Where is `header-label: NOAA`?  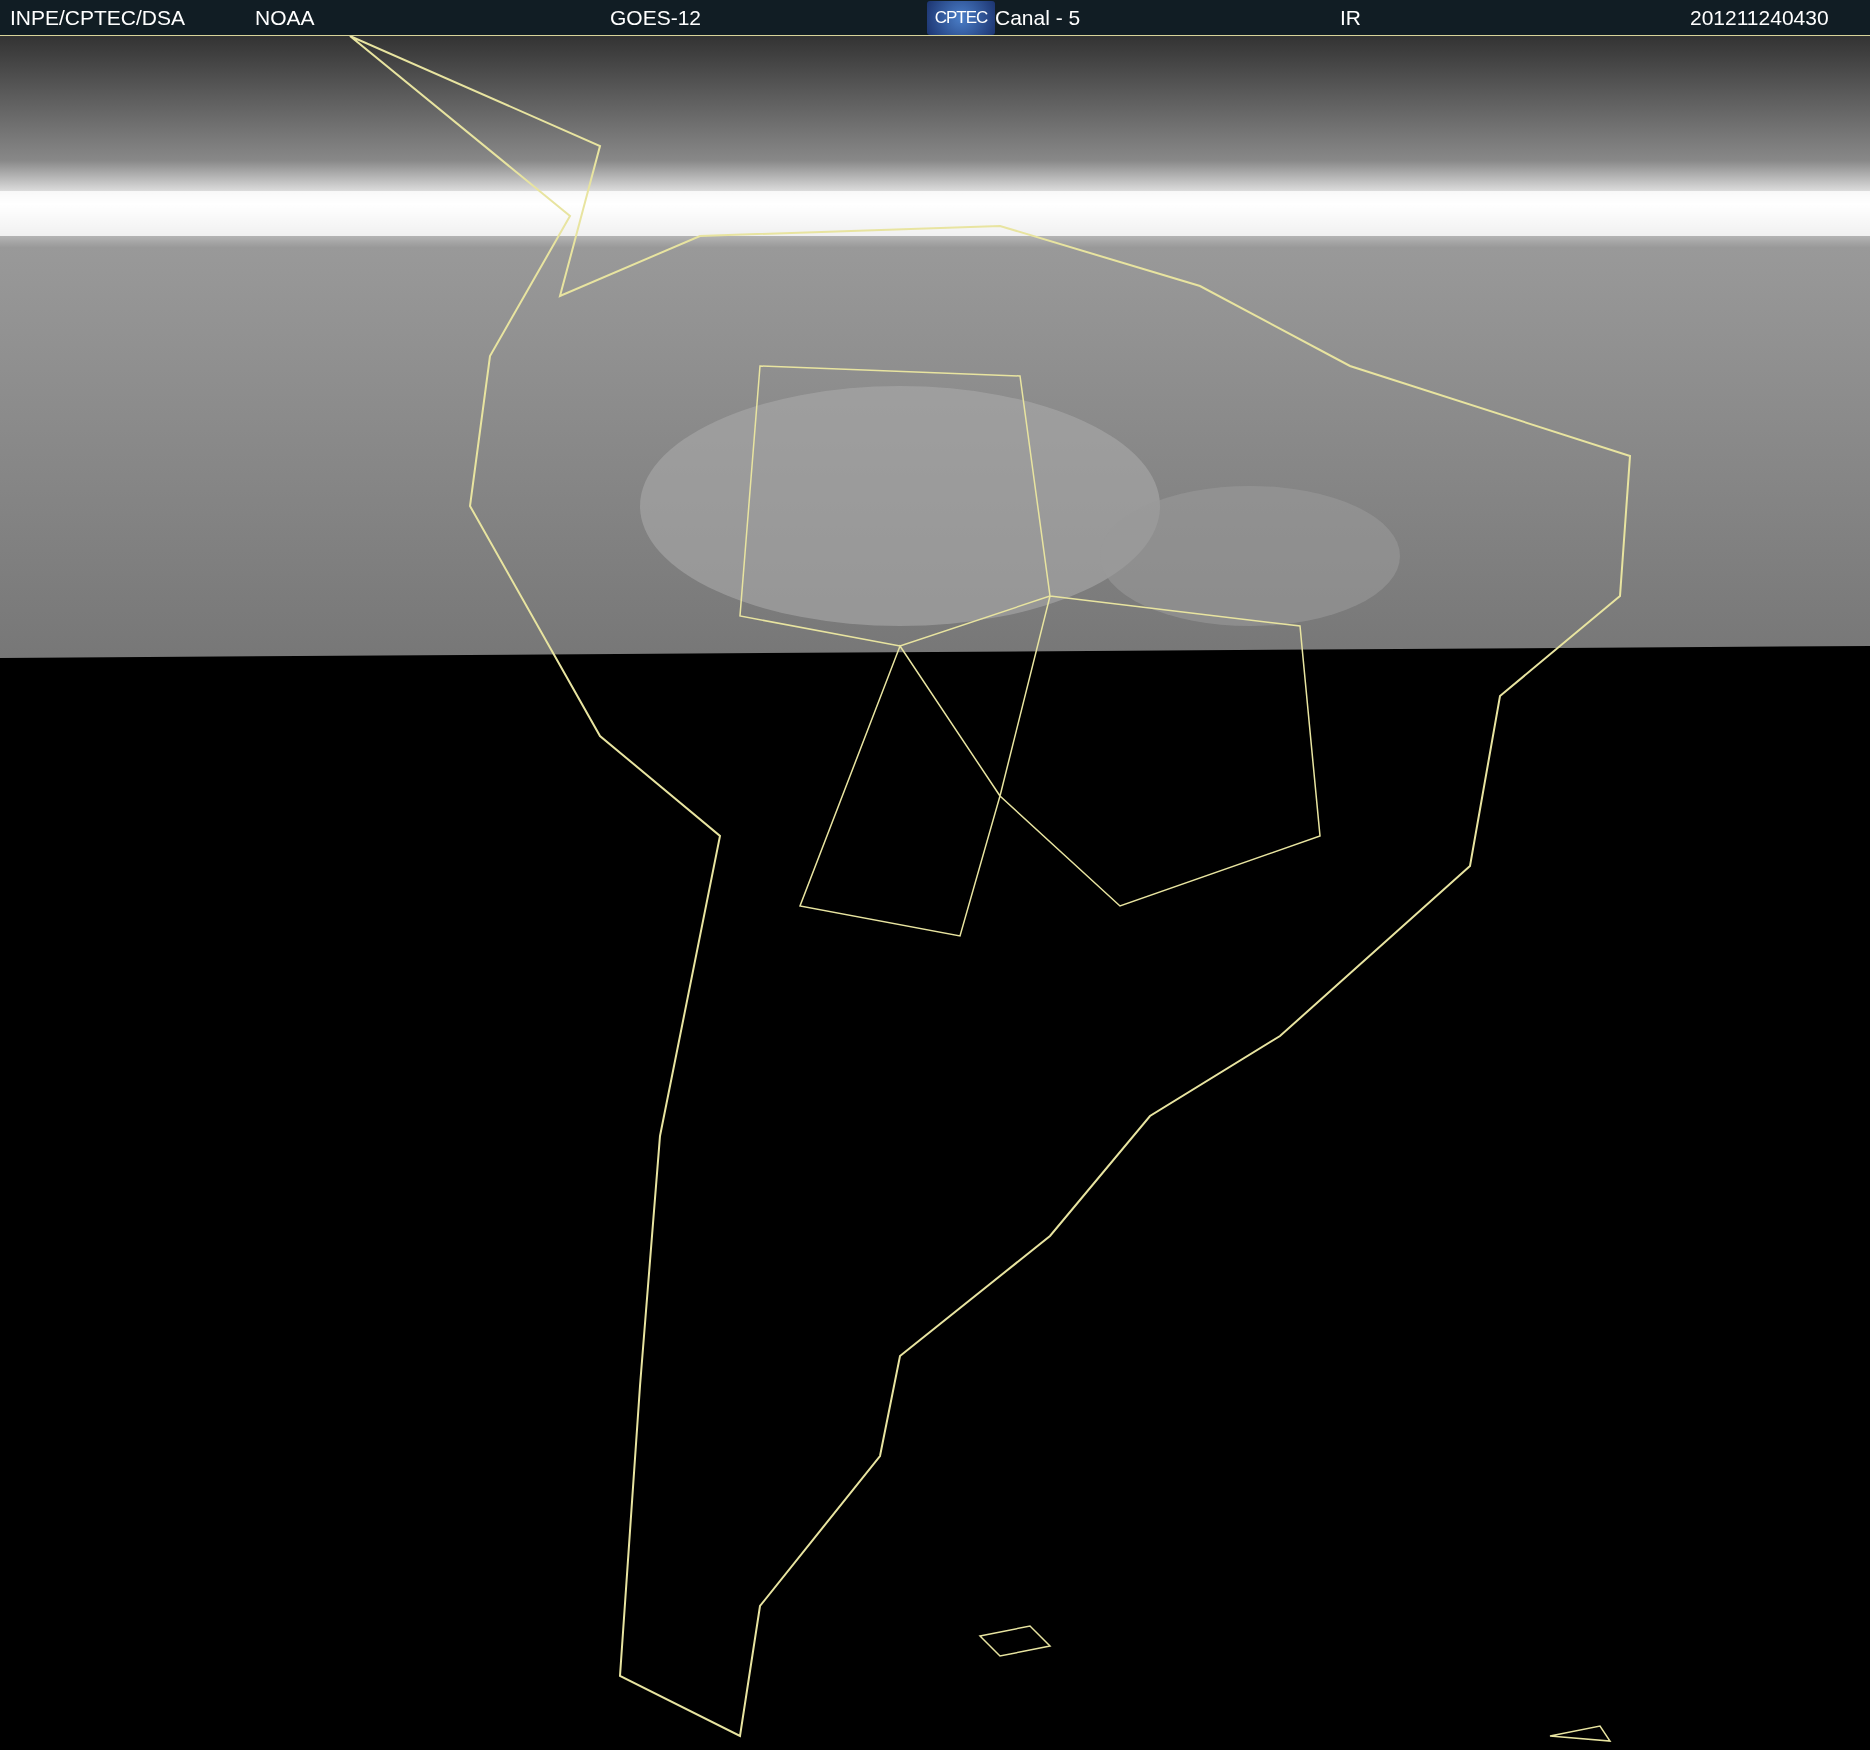
header-label: NOAA is located at coordinates (285, 17).